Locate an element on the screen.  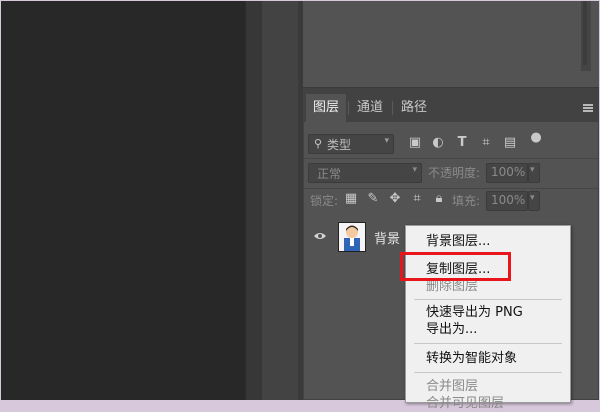
fill-value: 100% is located at coordinates (508, 200).